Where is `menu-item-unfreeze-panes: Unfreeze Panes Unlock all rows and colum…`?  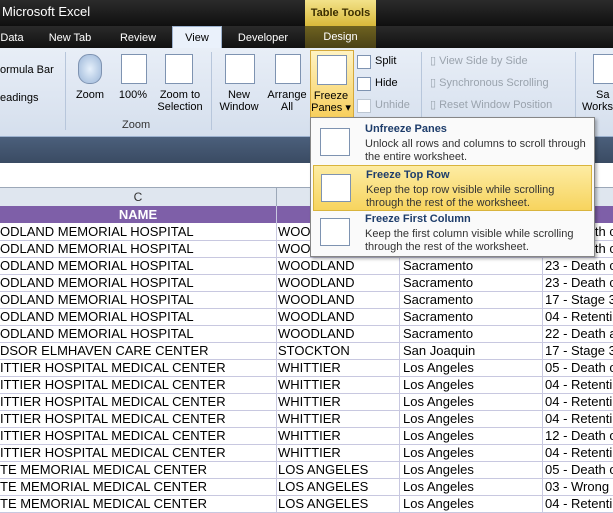
menu-item-unfreeze-panes: Unfreeze Panes Unlock all rows and colum… is located at coordinates (451, 142).